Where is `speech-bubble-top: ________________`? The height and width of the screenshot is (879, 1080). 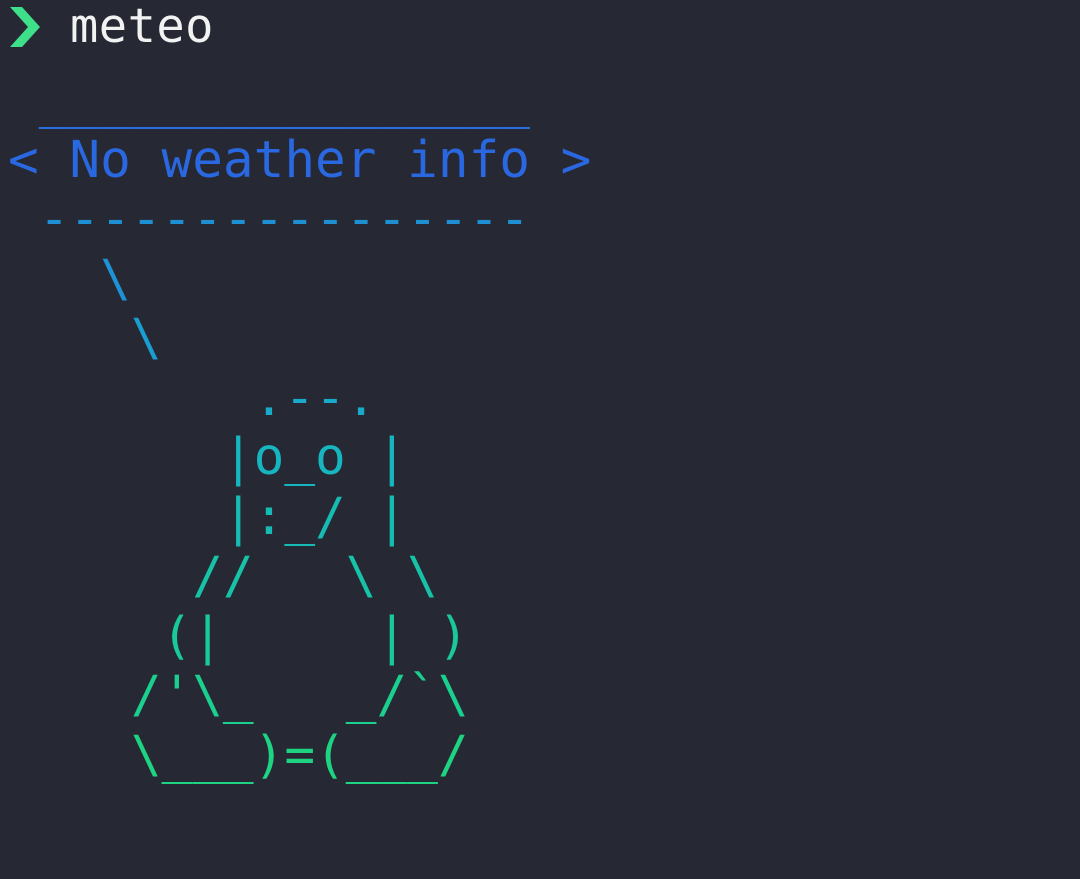 speech-bubble-top: ________________ is located at coordinates (269, 100).